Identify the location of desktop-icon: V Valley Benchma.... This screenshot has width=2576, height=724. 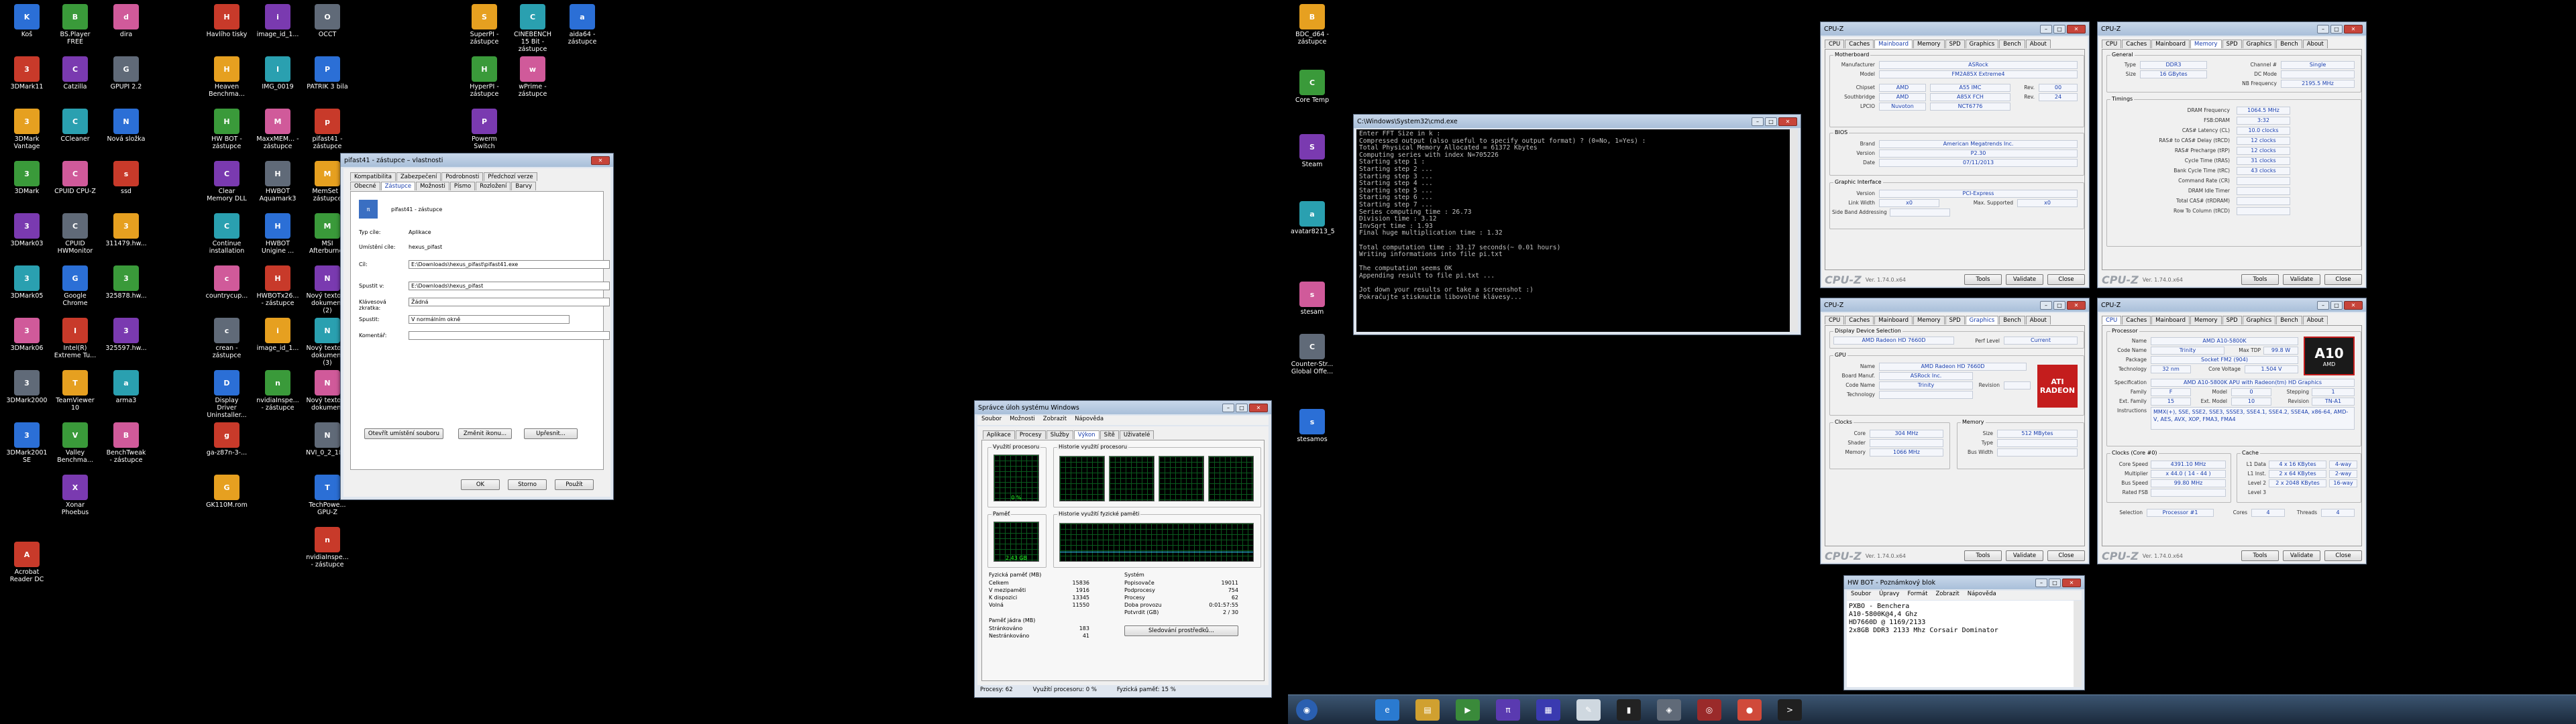
(75, 443).